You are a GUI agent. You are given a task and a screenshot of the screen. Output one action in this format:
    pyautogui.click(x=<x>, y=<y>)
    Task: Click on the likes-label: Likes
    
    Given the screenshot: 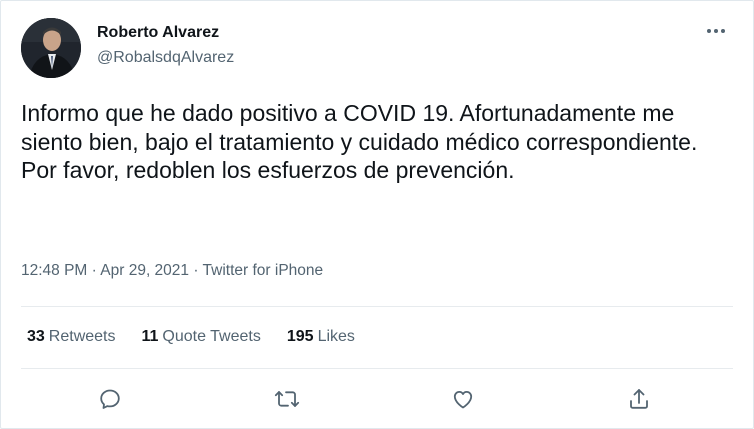 What is the action you would take?
    pyautogui.click(x=336, y=336)
    